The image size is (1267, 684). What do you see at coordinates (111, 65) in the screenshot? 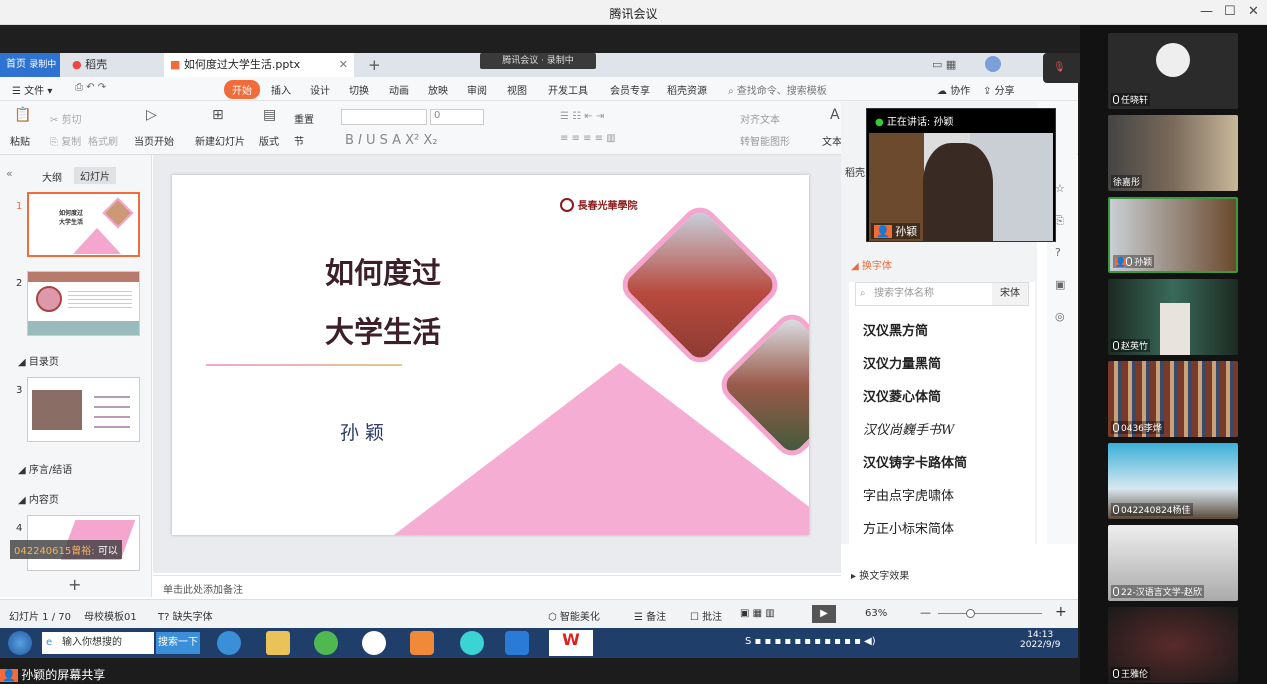
I see `tab-docer: ● 稻壳` at bounding box center [111, 65].